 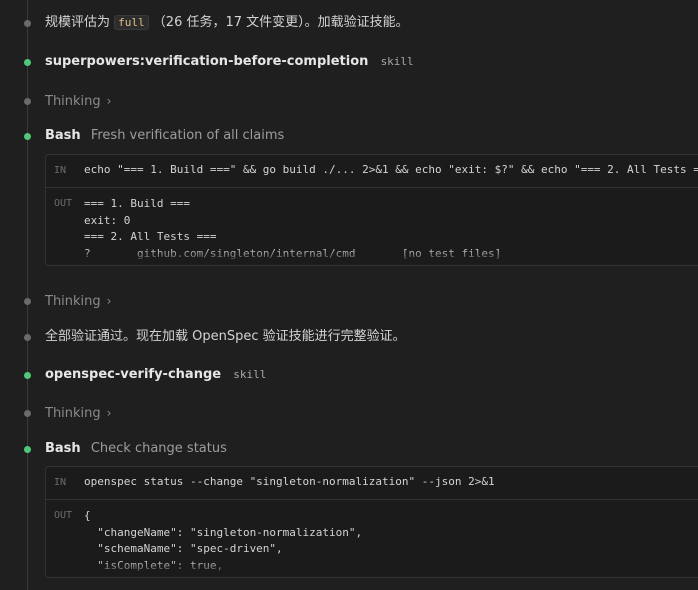 What do you see at coordinates (225, 336) in the screenshot?
I see `message-all-pass: 全部验证通过。现在加载 OpenSpec 验证技能进行完整验证。` at bounding box center [225, 336].